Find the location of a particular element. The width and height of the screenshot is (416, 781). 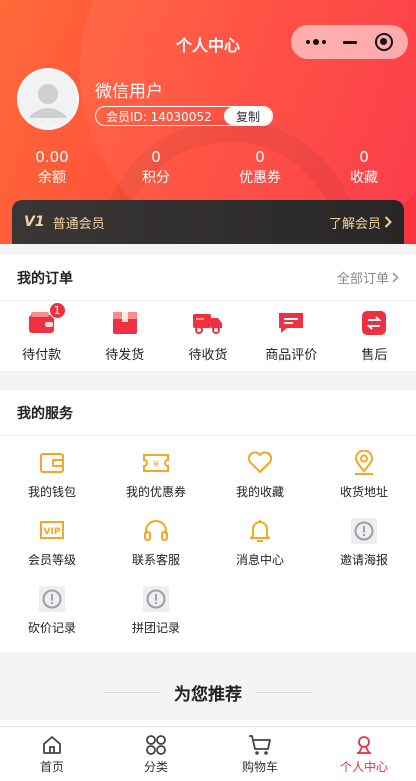

comment-icon is located at coordinates (291, 323).